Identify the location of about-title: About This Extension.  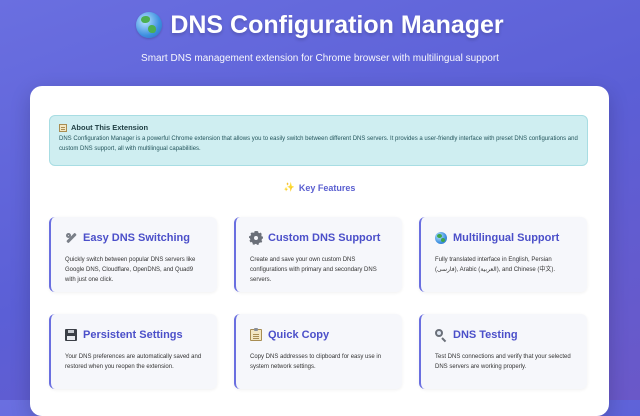
(110, 127).